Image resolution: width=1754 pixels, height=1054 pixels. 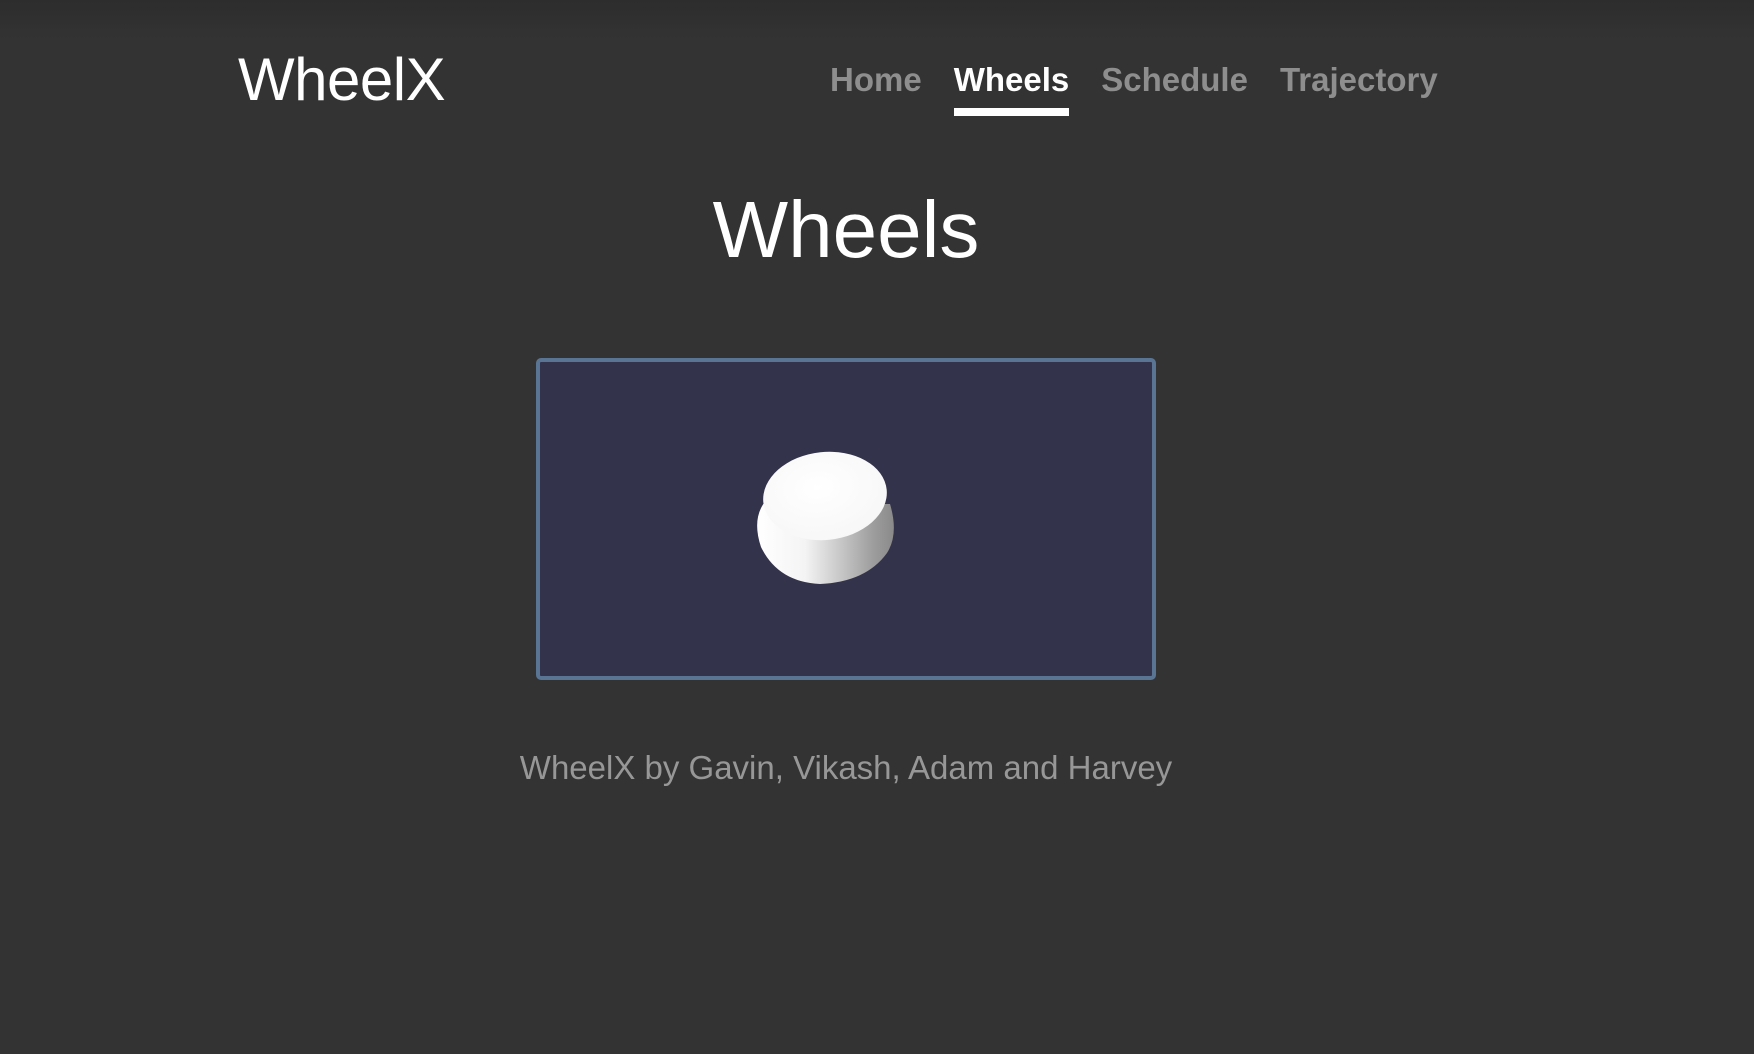 What do you see at coordinates (1011, 86) in the screenshot?
I see `nav-wheels: Wheels` at bounding box center [1011, 86].